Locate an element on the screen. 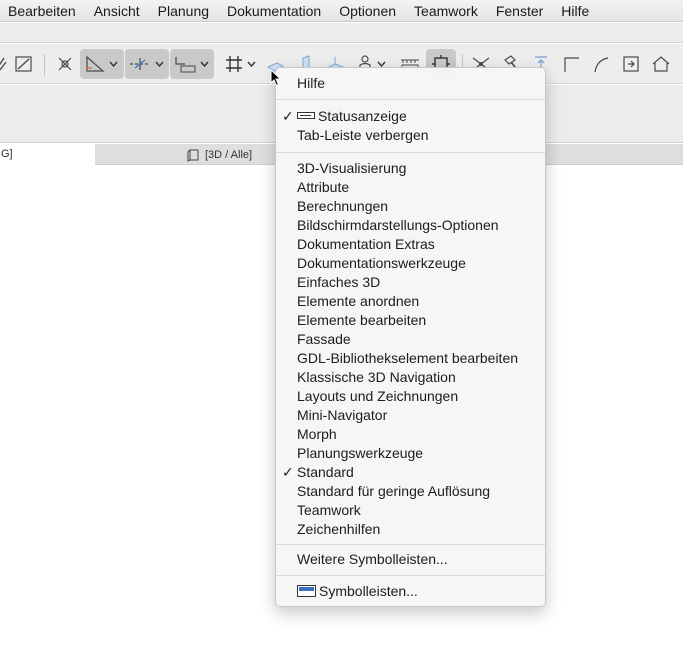 The width and height of the screenshot is (683, 665). menu-item-label: Planungswerkzeuge is located at coordinates (360, 453).